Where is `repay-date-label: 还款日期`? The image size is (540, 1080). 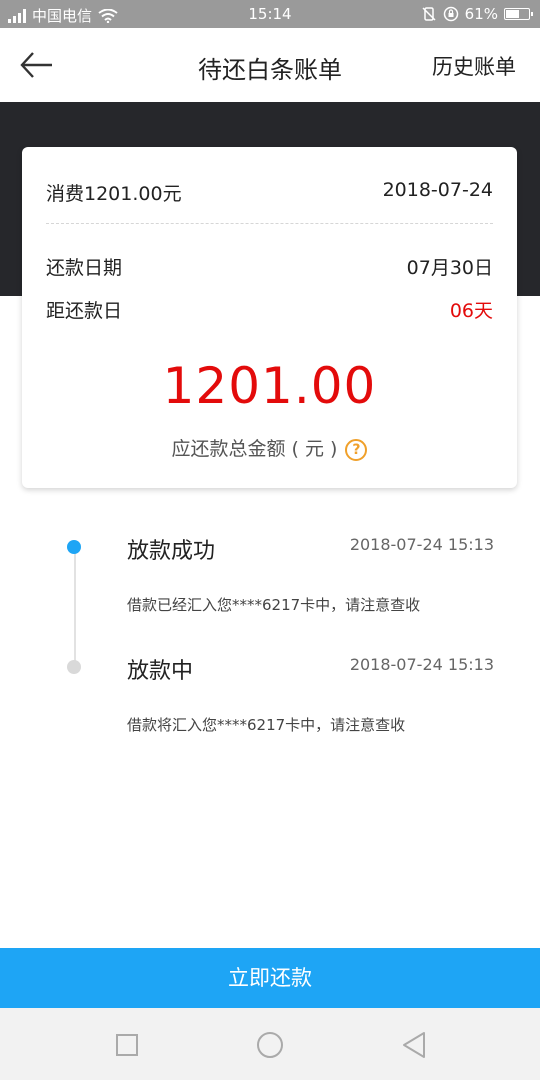
repay-date-label: 还款日期 is located at coordinates (84, 268).